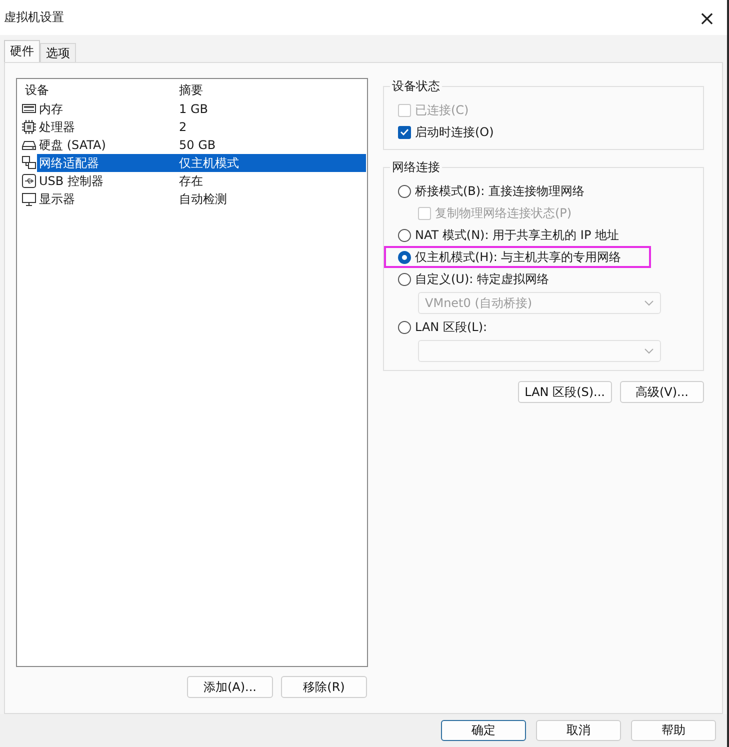  Describe the element at coordinates (416, 86) in the screenshot. I see `group-title: 设备状态` at that location.